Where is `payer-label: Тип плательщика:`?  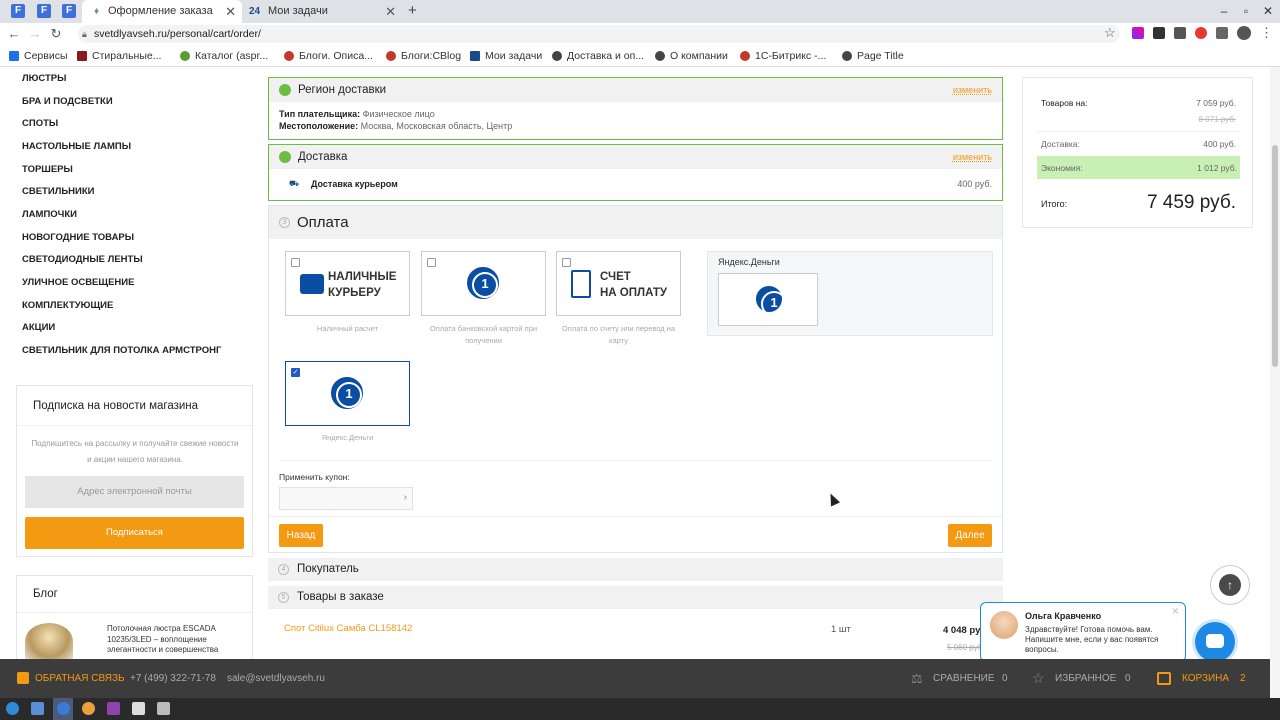 payer-label: Тип плательщика: is located at coordinates (320, 114).